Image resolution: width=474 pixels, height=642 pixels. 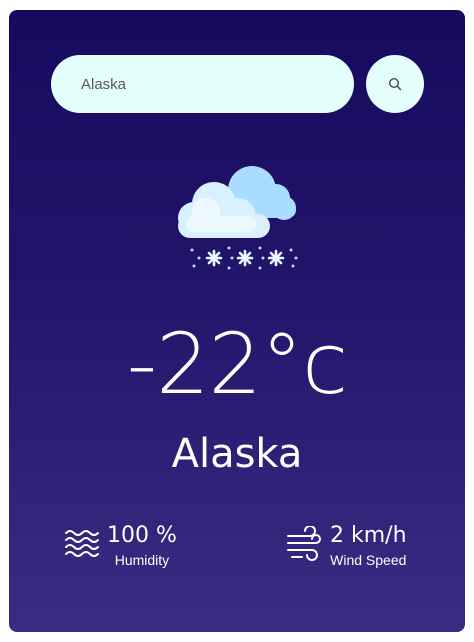 I want to click on city-name: Alaska, so click(x=237, y=454).